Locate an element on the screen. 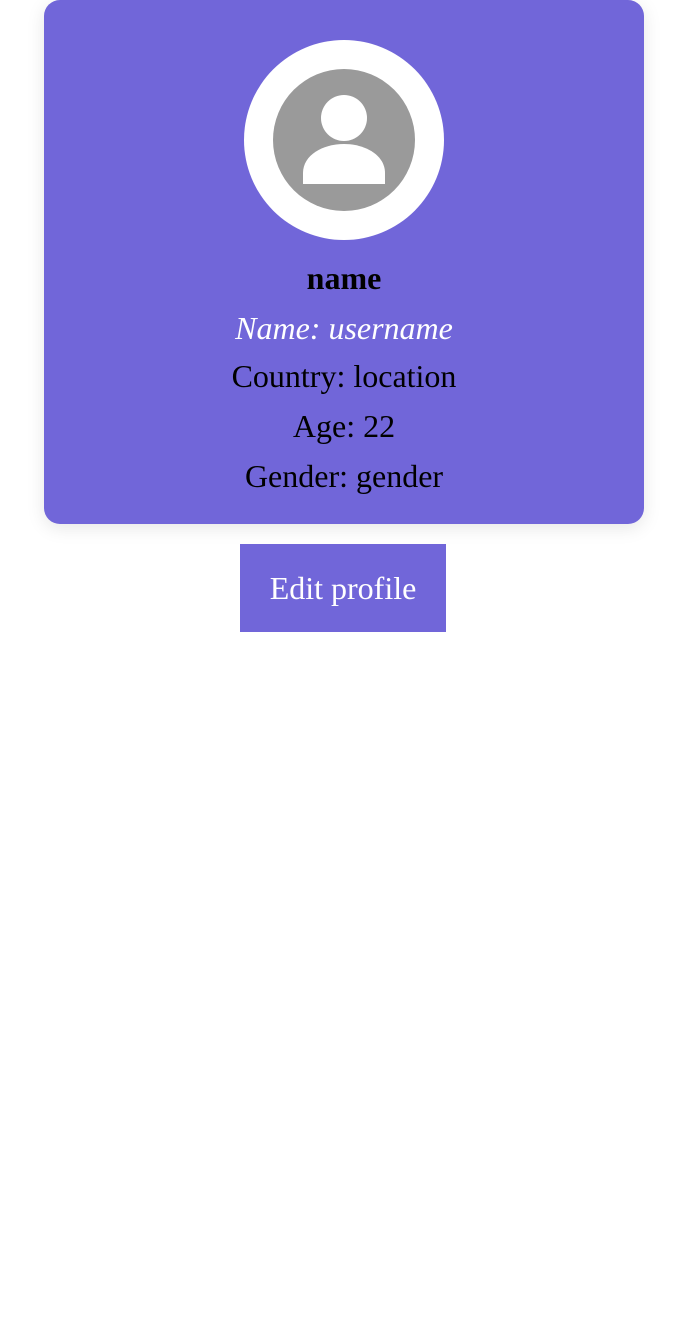 The width and height of the screenshot is (686, 1334). profile-username: Name: username is located at coordinates (344, 328).